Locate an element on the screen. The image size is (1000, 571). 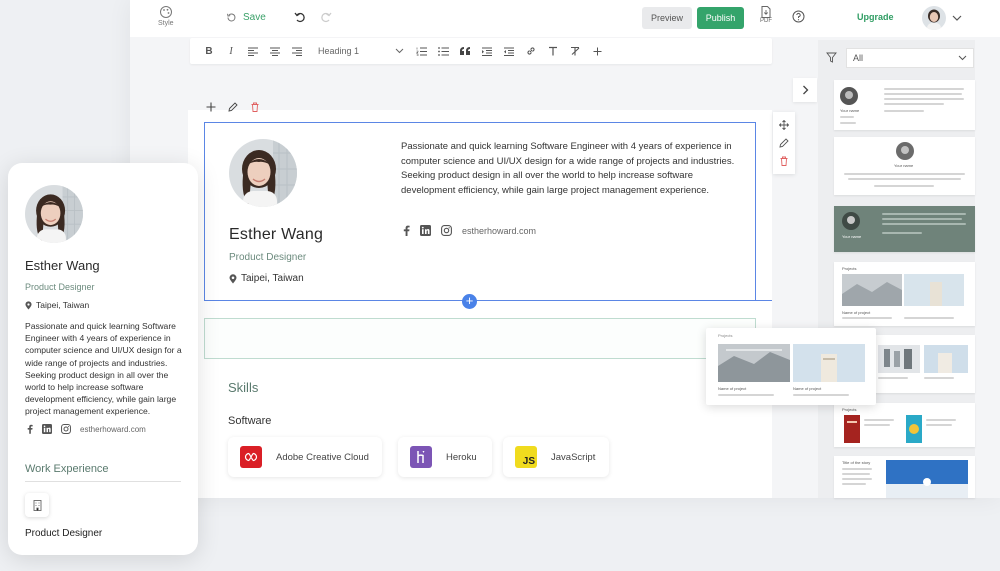
template-section-label: Projects is located at coordinates (849, 409).